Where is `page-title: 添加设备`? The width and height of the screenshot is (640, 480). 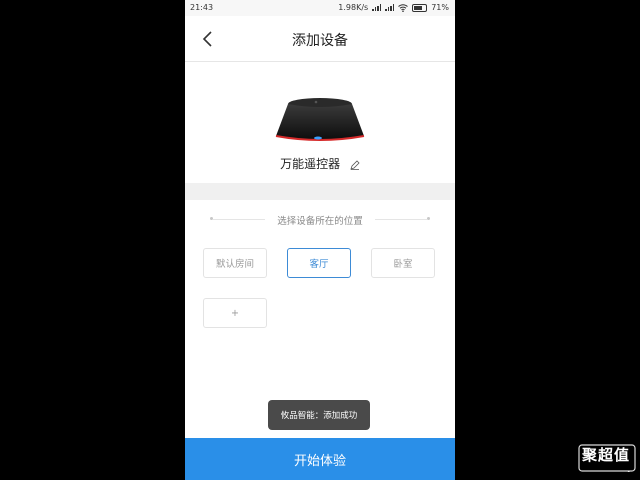 page-title: 添加设备 is located at coordinates (320, 41).